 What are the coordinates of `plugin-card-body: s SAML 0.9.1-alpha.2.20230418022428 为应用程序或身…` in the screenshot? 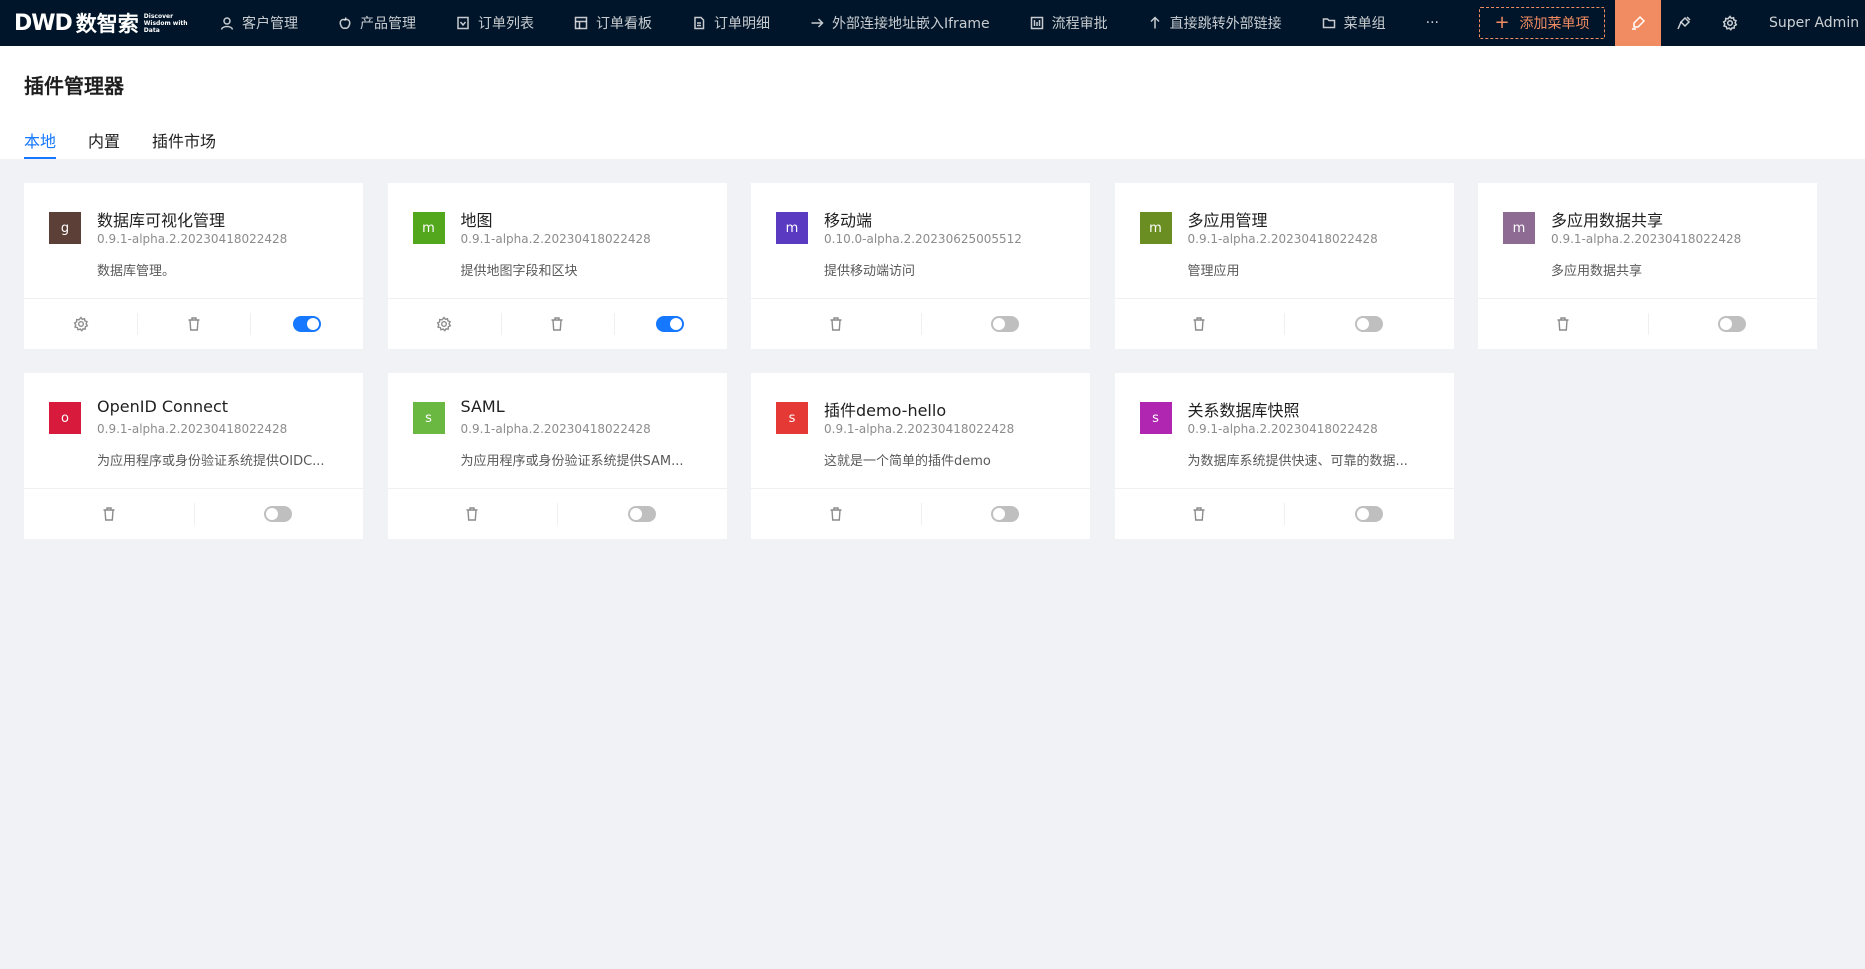 It's located at (557, 431).